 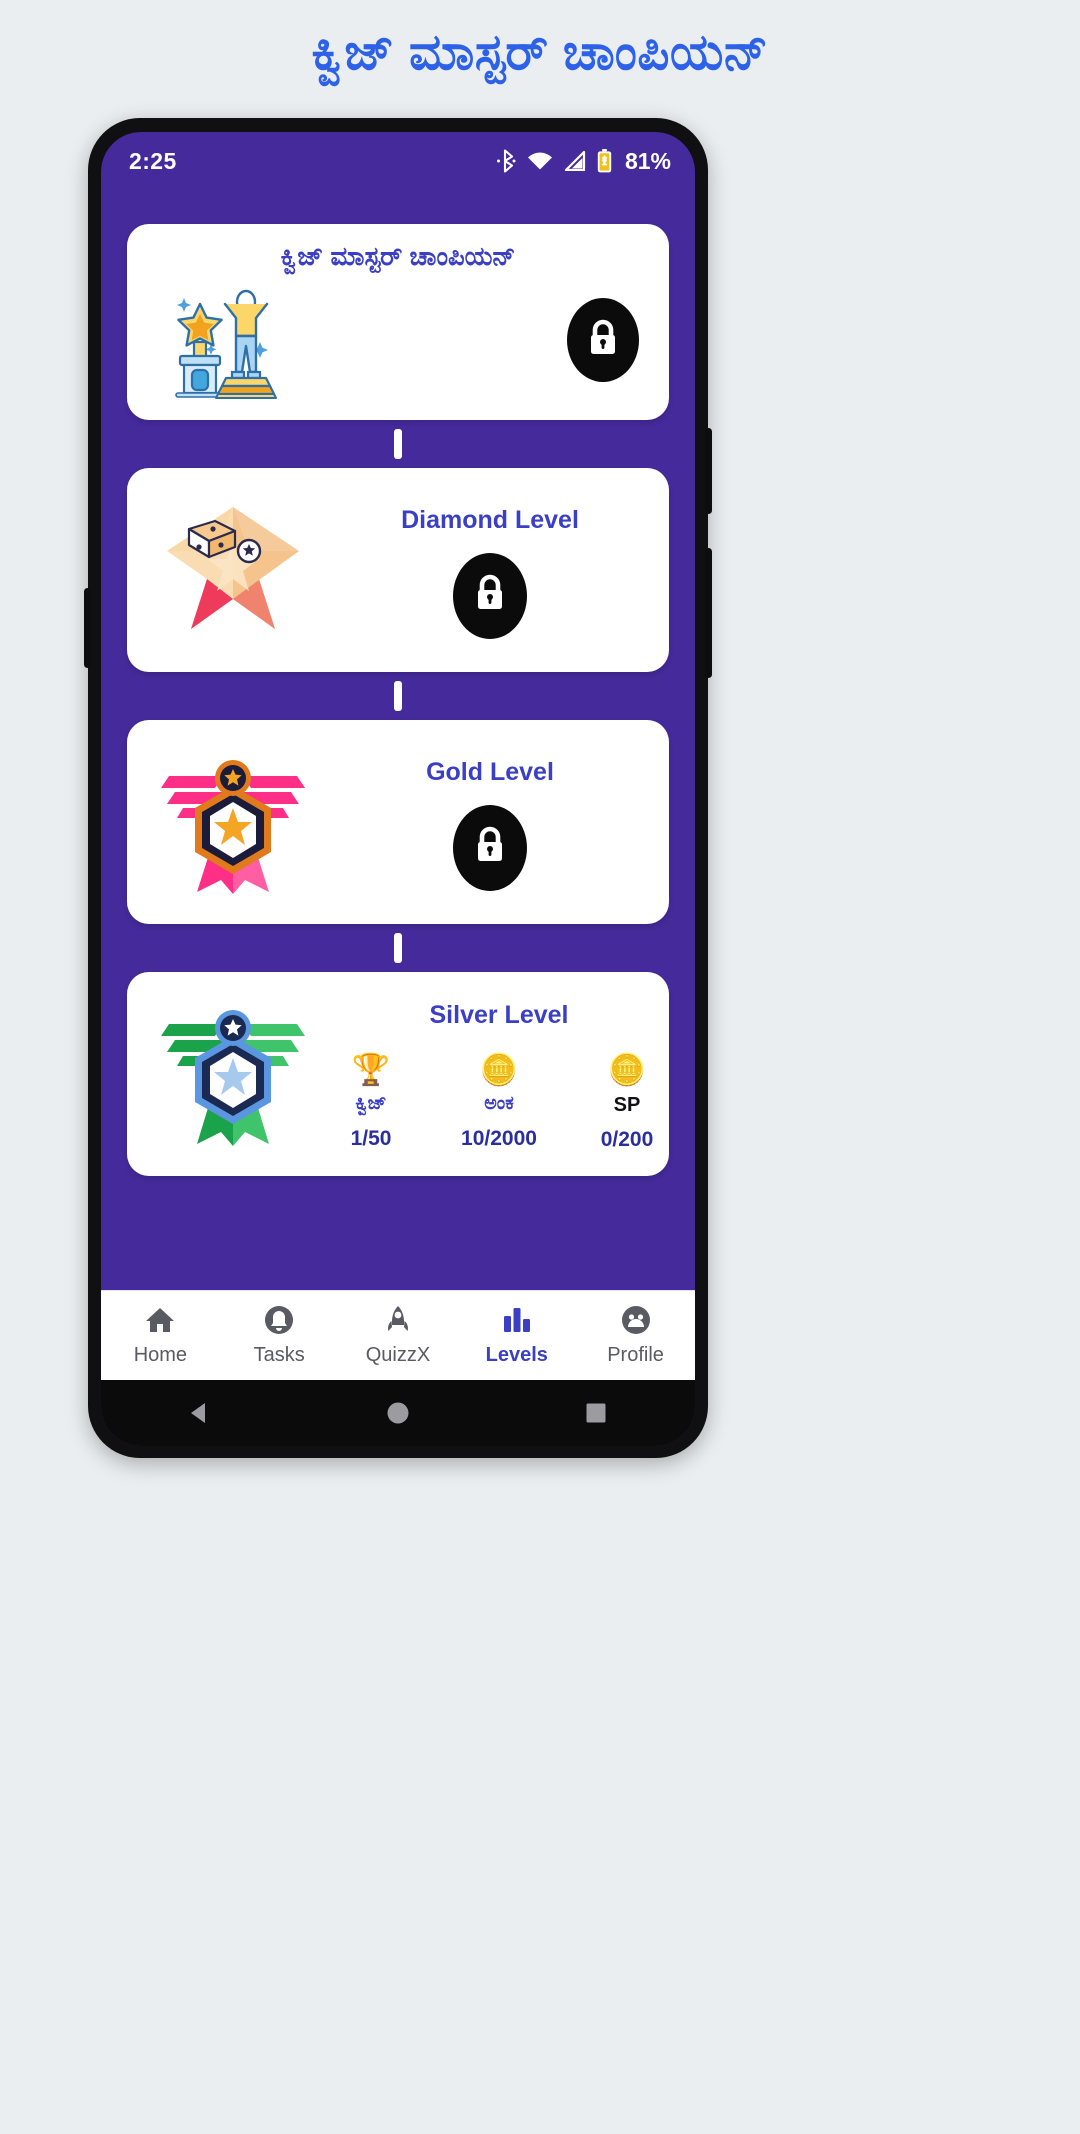 I want to click on nav-label: Levels, so click(x=516, y=1355).